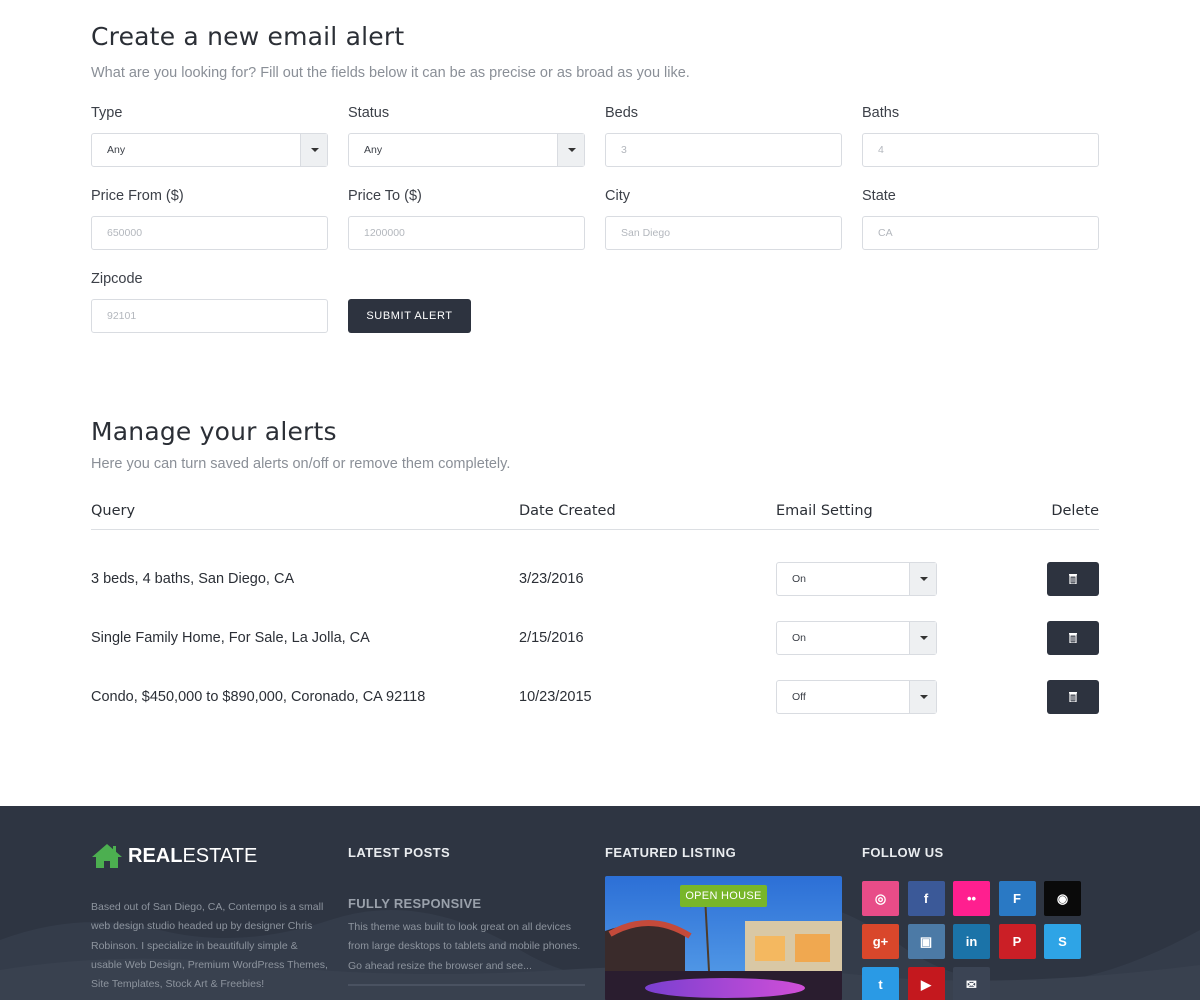 The image size is (1200, 1000). I want to click on pinterest-icon-glyph: P, so click(1017, 941).